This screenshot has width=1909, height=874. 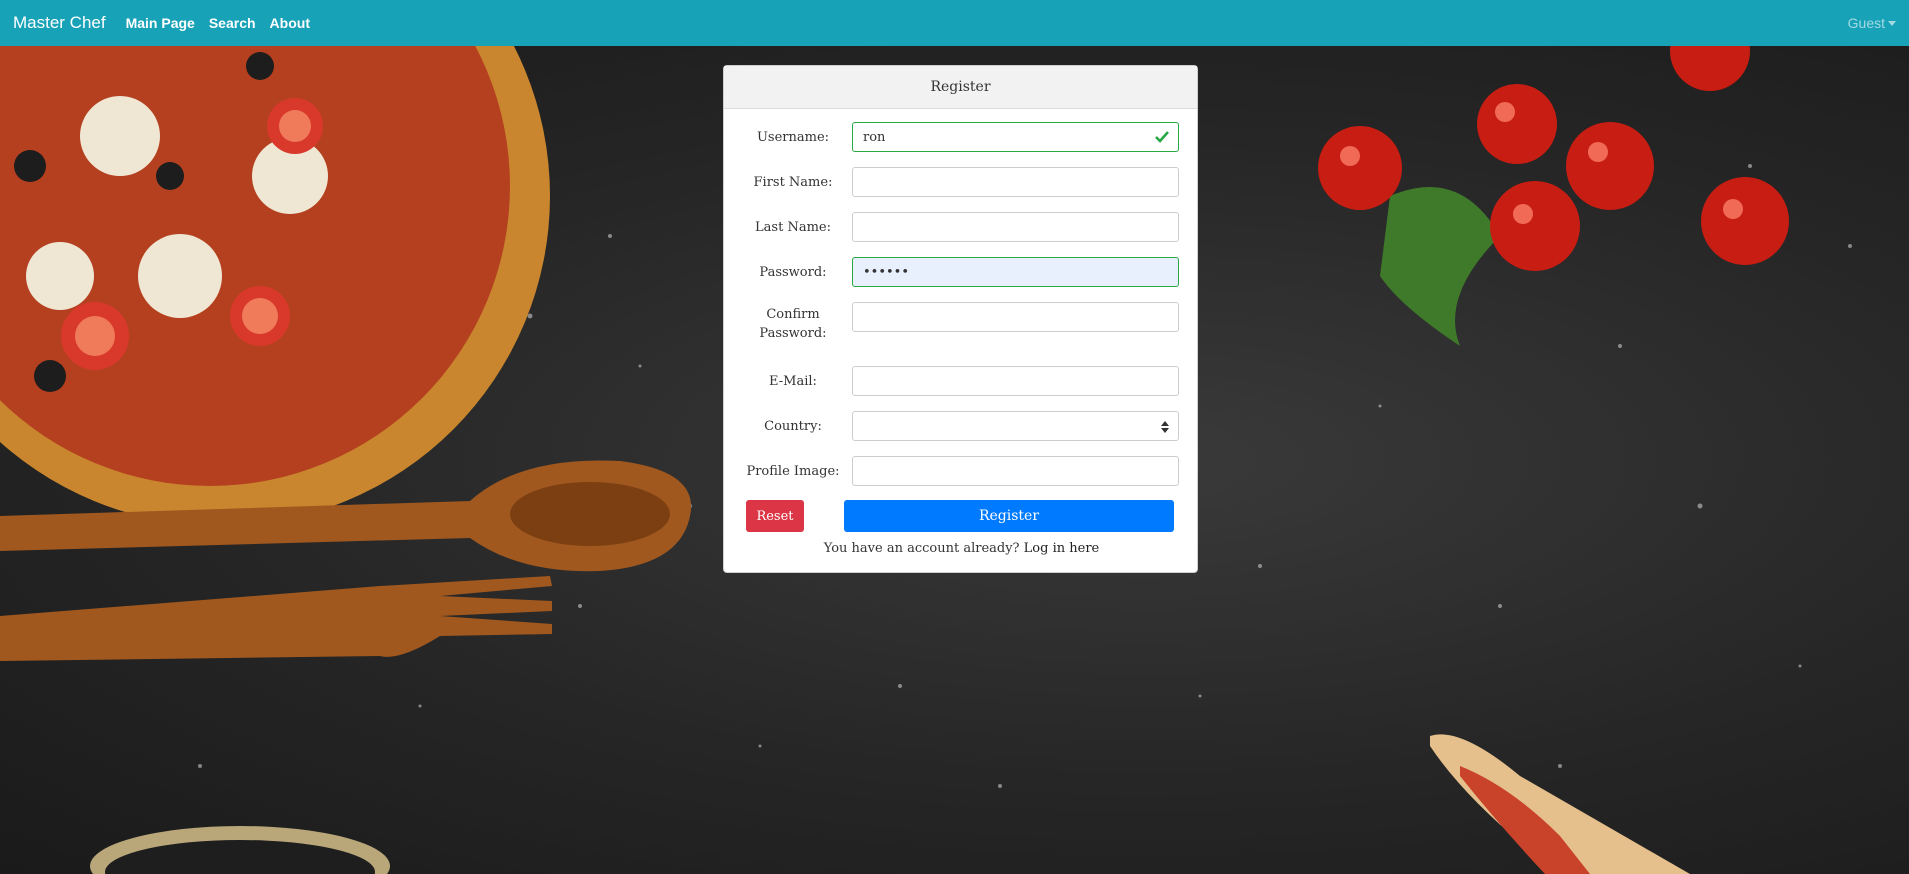 What do you see at coordinates (290, 23) in the screenshot?
I see `nav-about: About` at bounding box center [290, 23].